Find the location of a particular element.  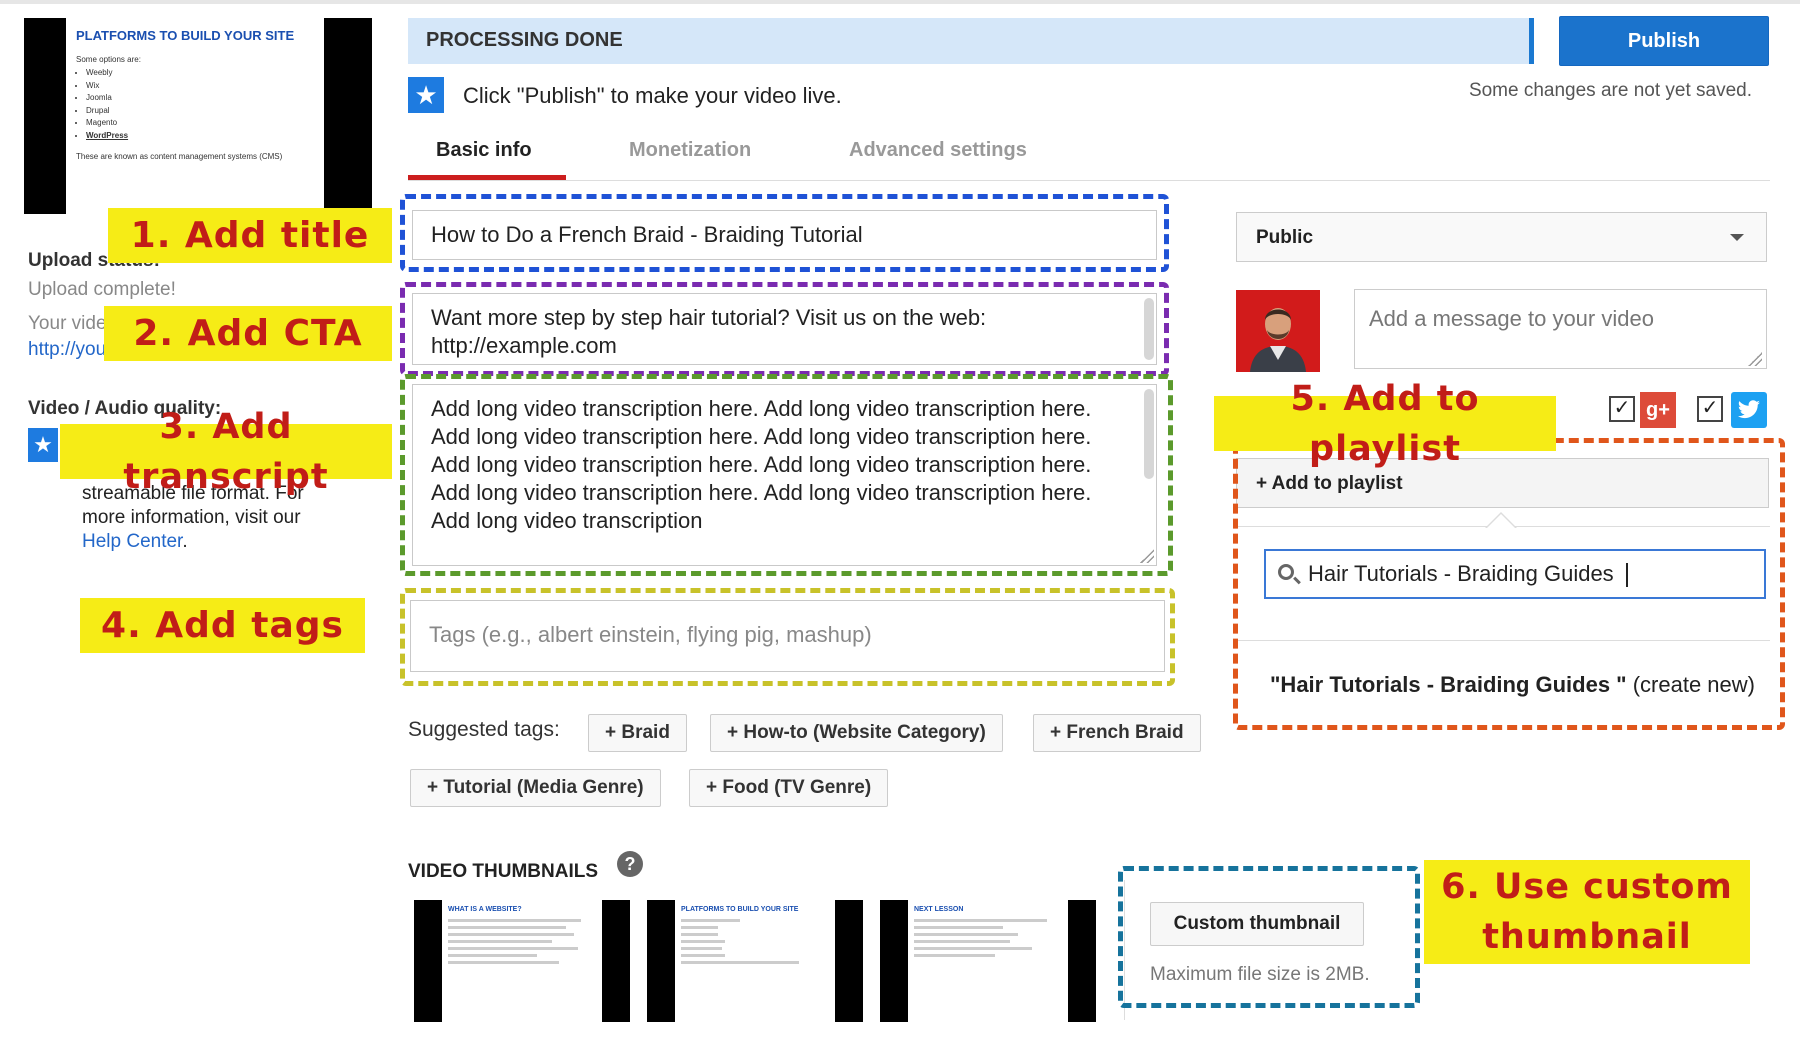

thumbnail-slide: PLATFORMS TO BUILD YOUR SITE is located at coordinates (755, 961).